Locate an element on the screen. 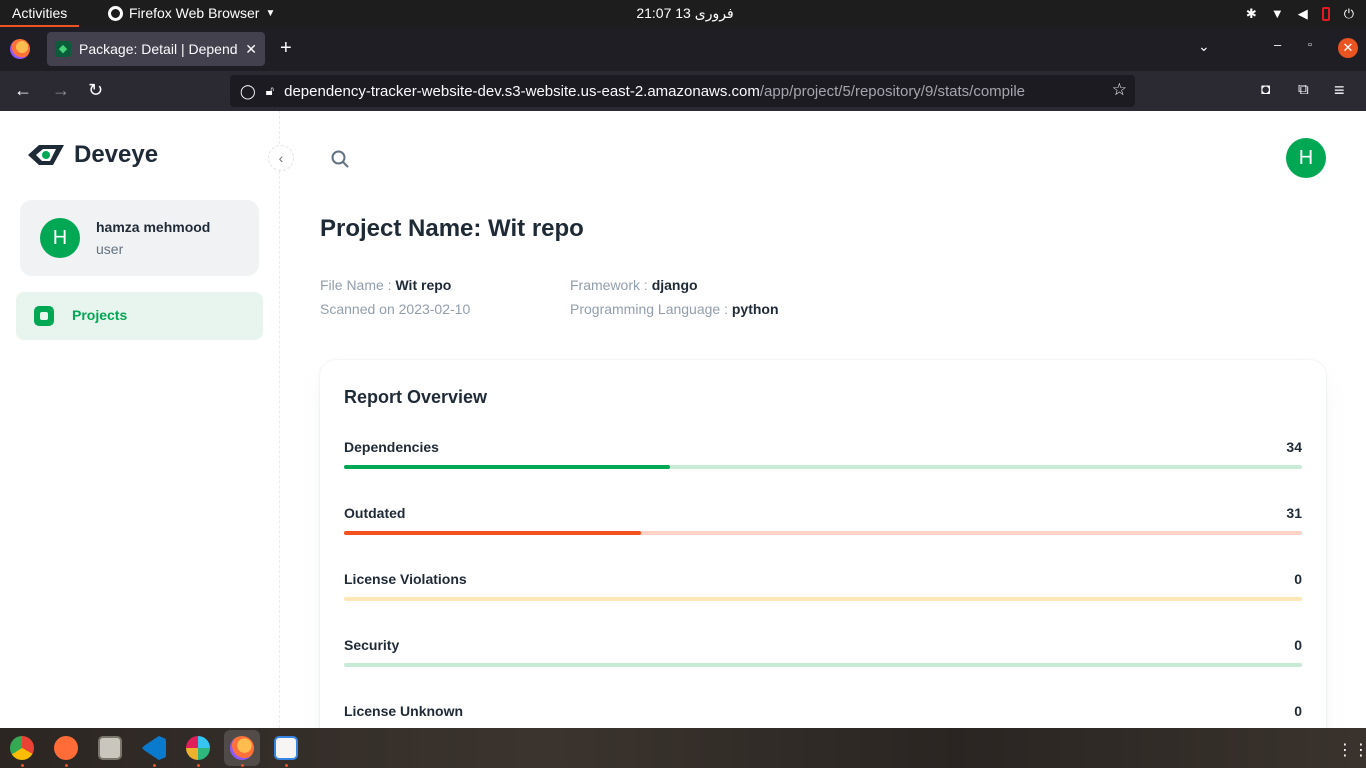 This screenshot has width=1366, height=768. volume-icon: ◀ is located at coordinates (1303, 14).